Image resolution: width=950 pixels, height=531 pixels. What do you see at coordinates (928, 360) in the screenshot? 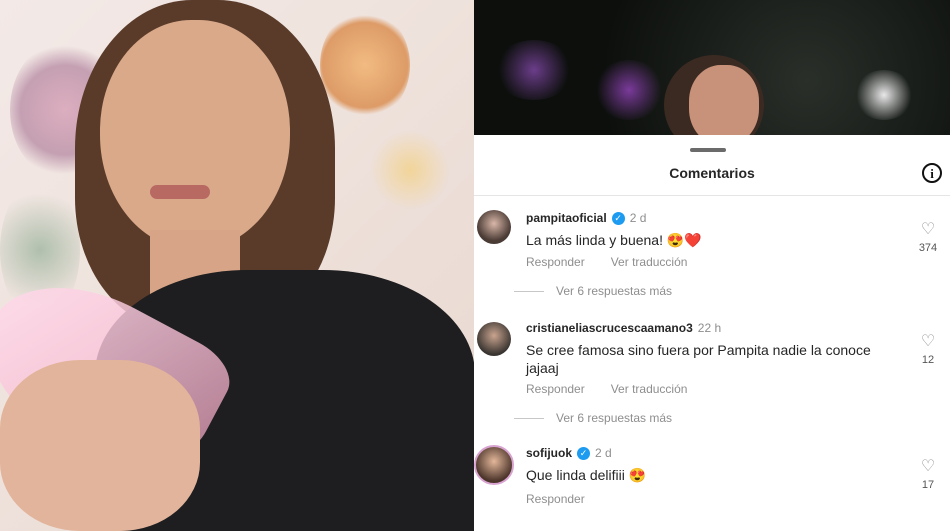
I see `like-count: 12` at bounding box center [928, 360].